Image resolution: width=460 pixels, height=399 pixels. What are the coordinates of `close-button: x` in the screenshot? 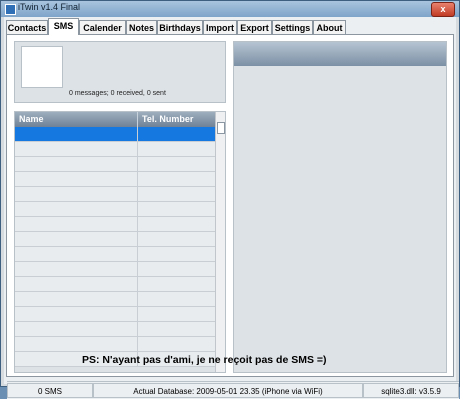 It's located at (443, 9).